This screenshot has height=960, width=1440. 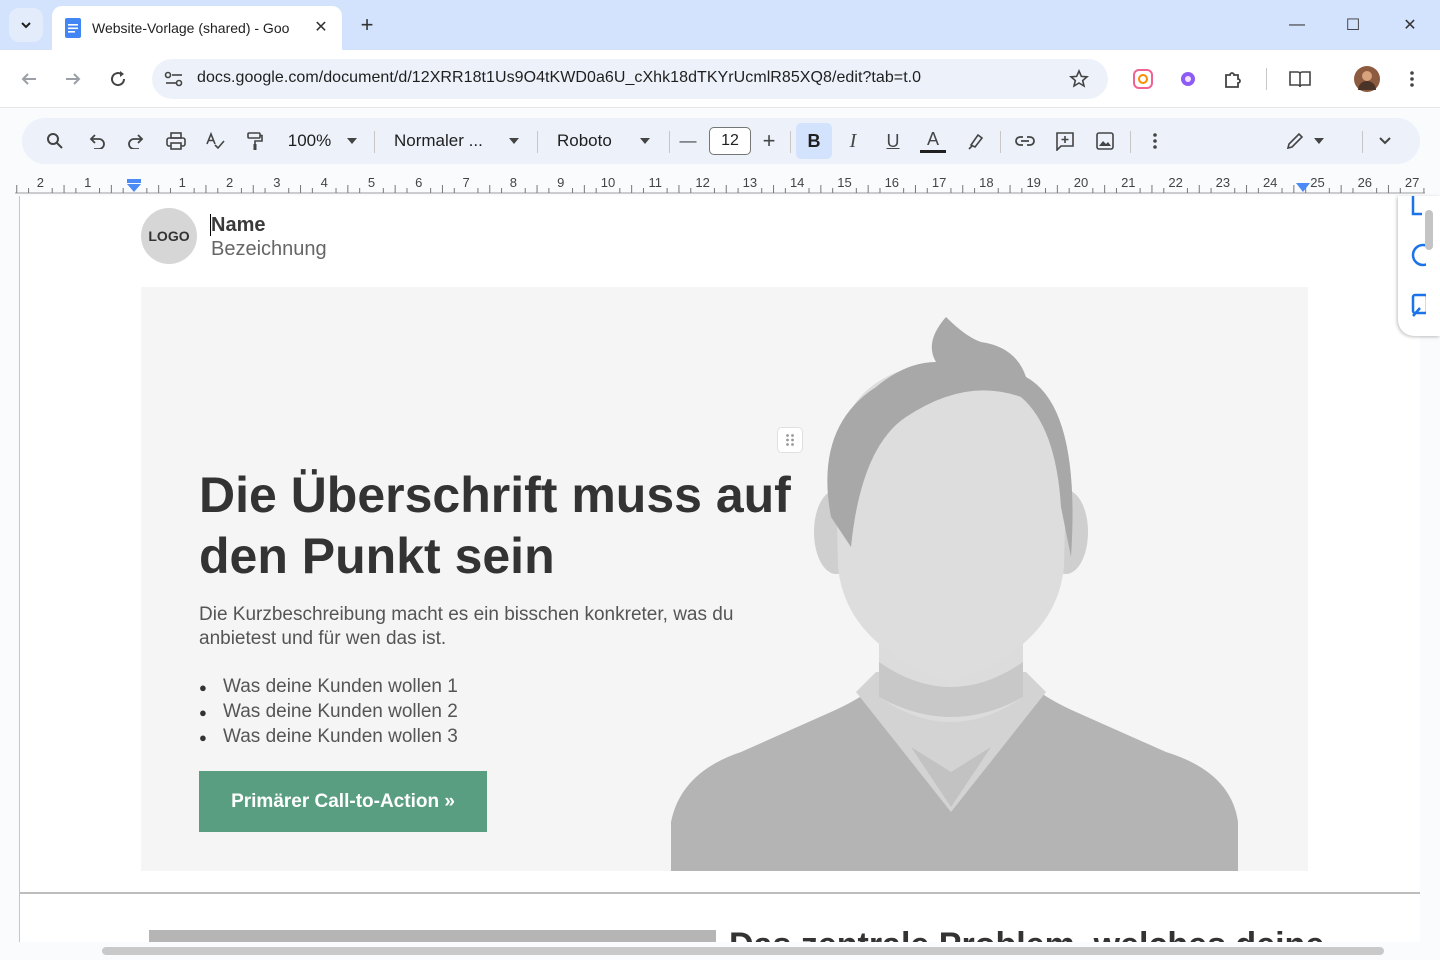 I want to click on ruler-label: 24, so click(x=1270, y=182).